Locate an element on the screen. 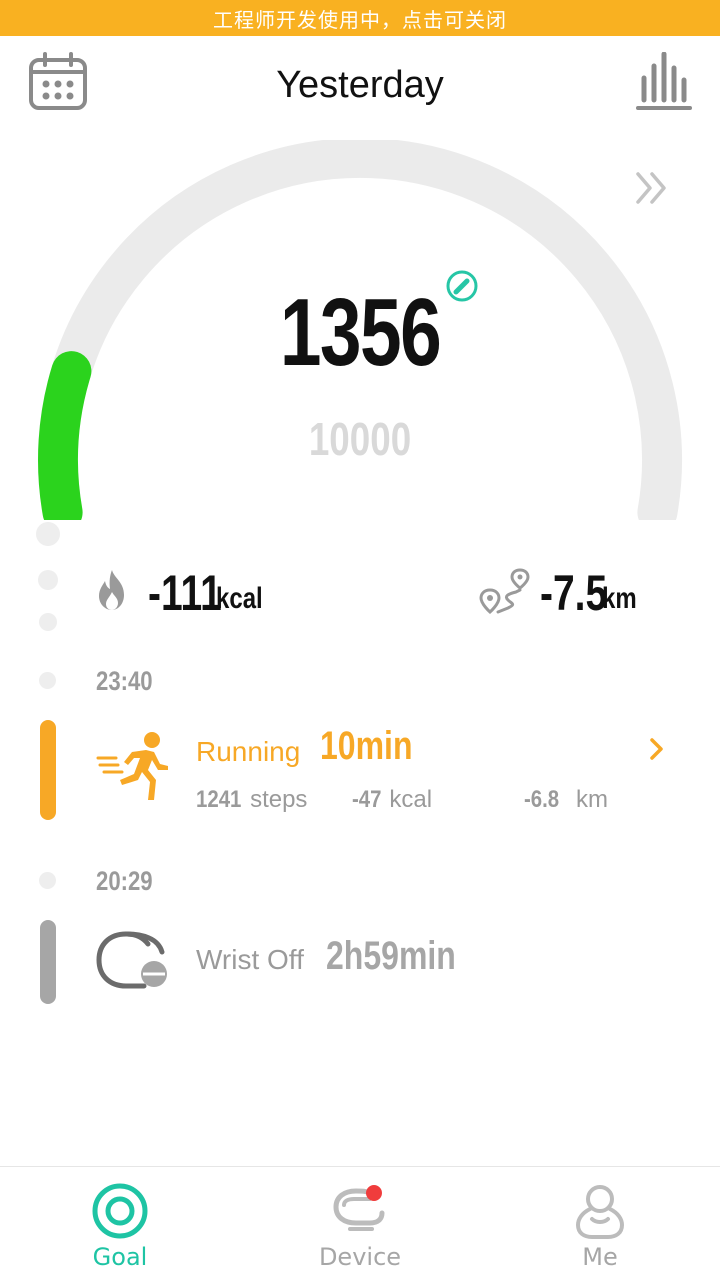 The height and width of the screenshot is (1280, 720). statistics-button is located at coordinates (664, 81).